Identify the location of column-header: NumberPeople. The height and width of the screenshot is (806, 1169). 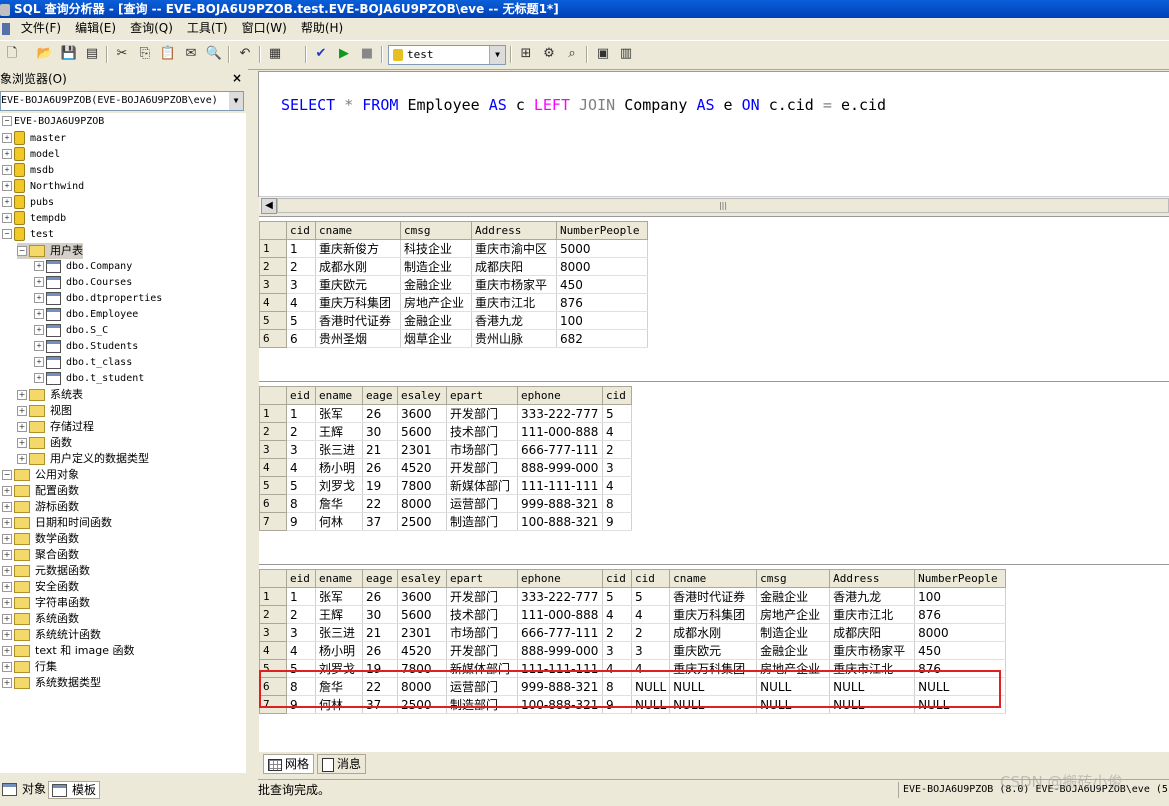
(602, 230).